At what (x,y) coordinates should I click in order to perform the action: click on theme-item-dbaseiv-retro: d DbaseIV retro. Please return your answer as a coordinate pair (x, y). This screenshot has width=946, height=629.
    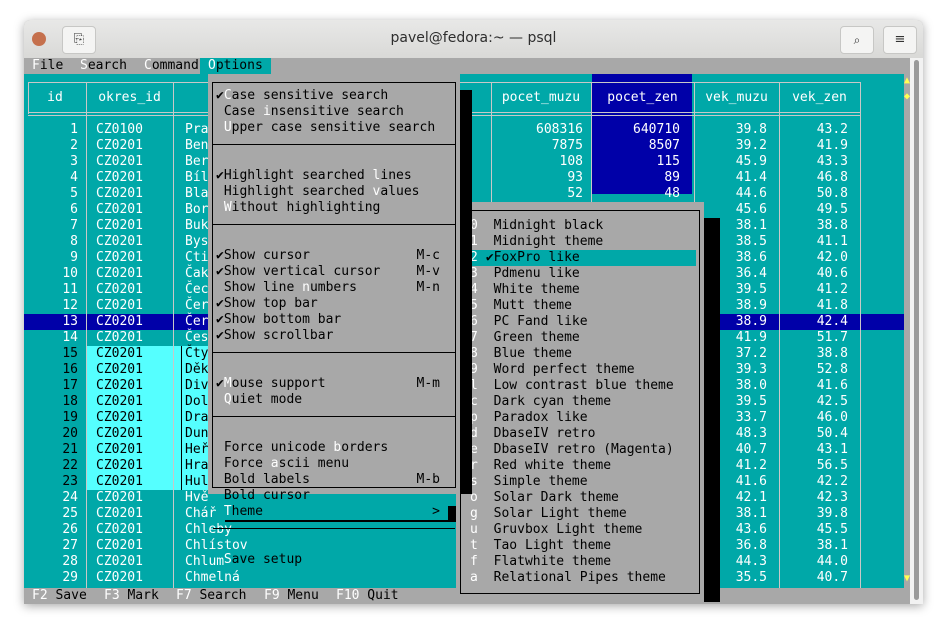
    Looking at the image, I should click on (579, 434).